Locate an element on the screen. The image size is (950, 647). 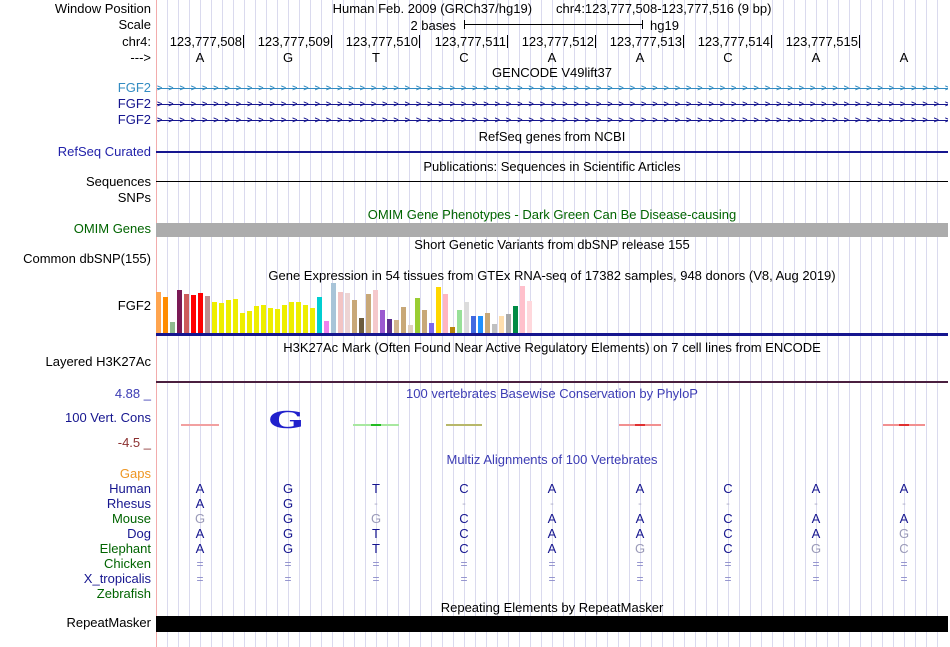
species-label-zebrafish: Zebrafish is located at coordinates (75, 594).